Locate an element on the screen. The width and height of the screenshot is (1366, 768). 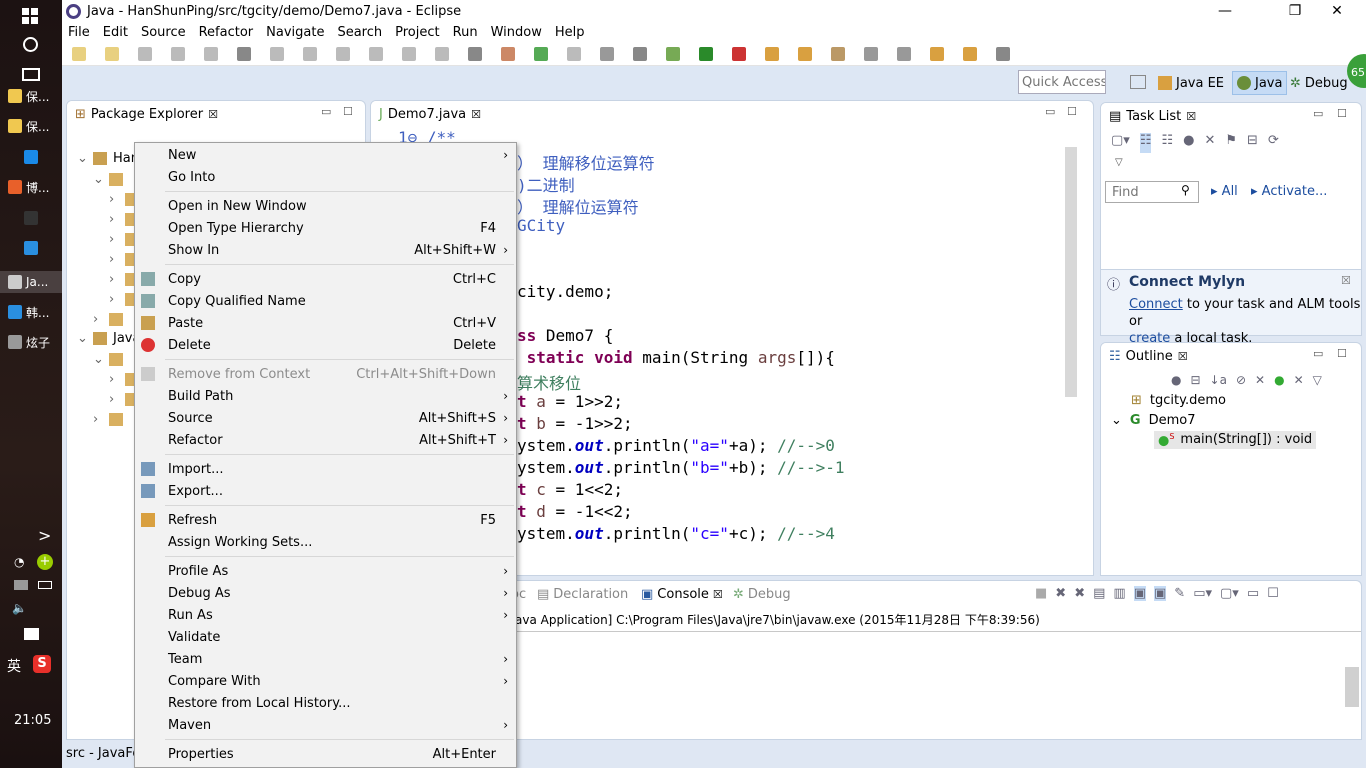
menu-source: Source is located at coordinates (163, 32).